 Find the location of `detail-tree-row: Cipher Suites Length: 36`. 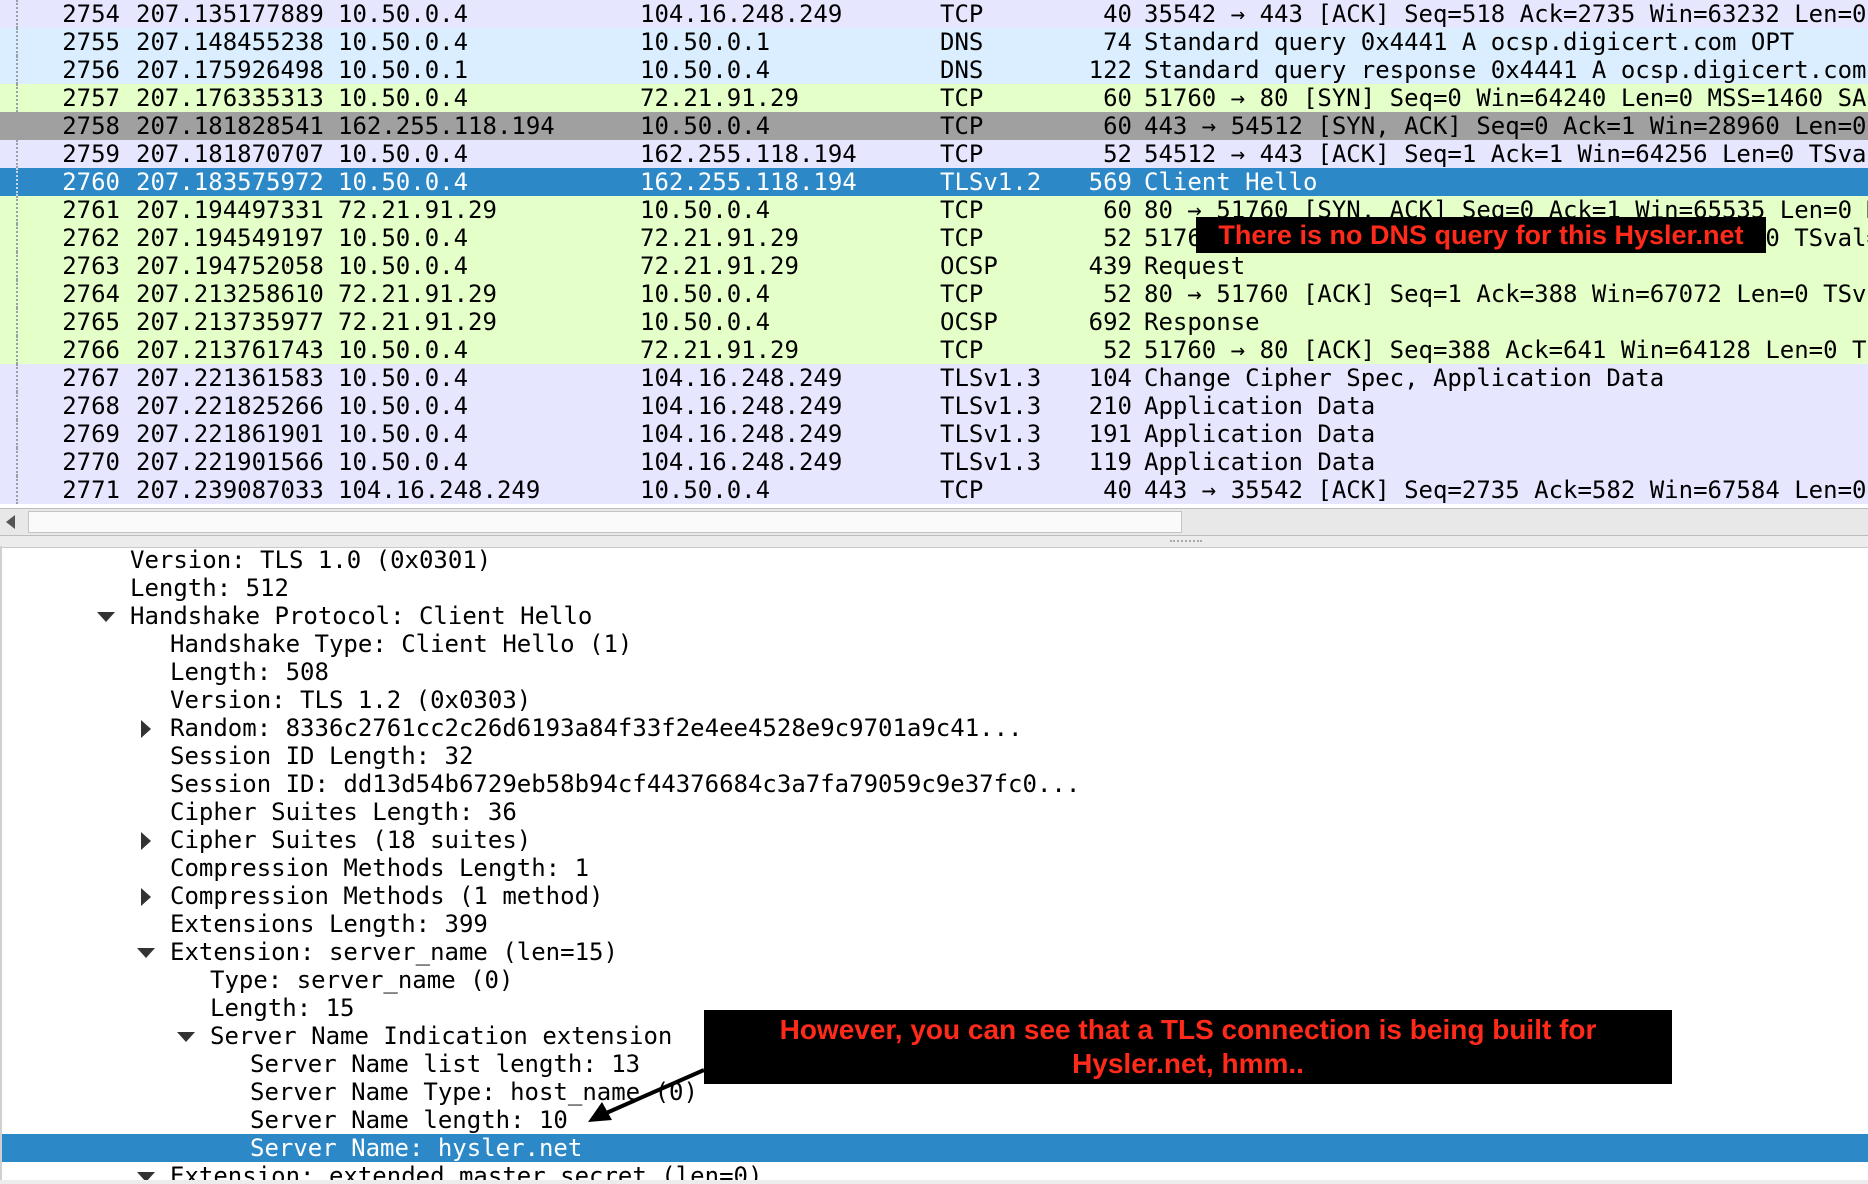

detail-tree-row: Cipher Suites Length: 36 is located at coordinates (935, 812).